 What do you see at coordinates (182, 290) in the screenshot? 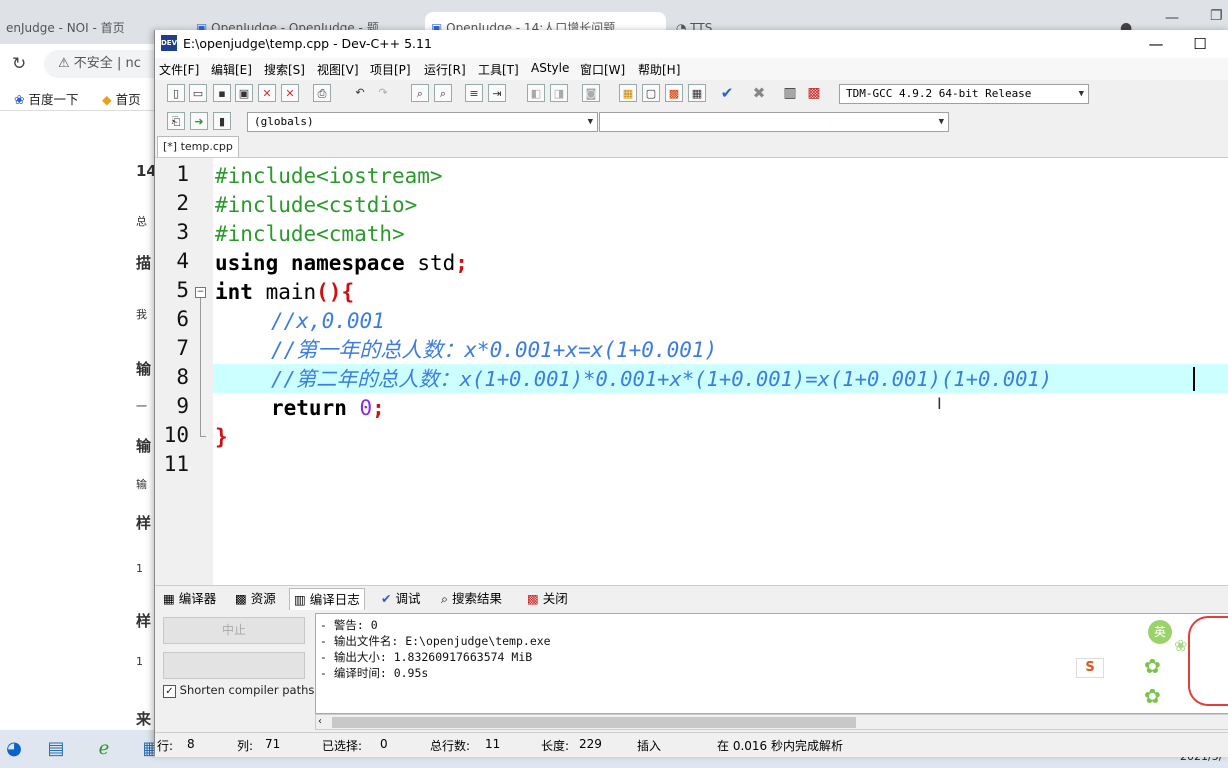
I see `line-number: 5` at bounding box center [182, 290].